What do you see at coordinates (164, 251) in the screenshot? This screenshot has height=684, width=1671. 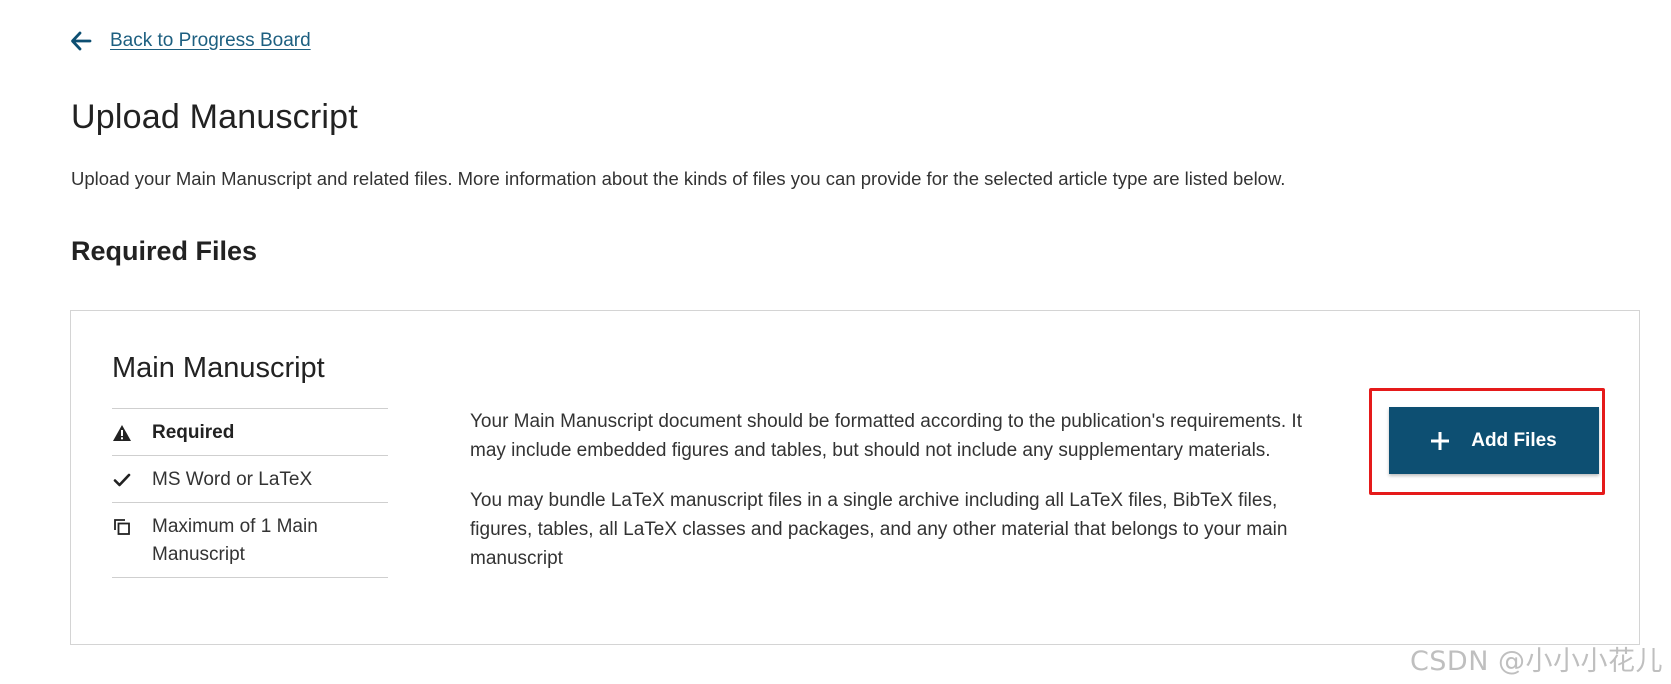 I see `required-files-heading: Required Files` at bounding box center [164, 251].